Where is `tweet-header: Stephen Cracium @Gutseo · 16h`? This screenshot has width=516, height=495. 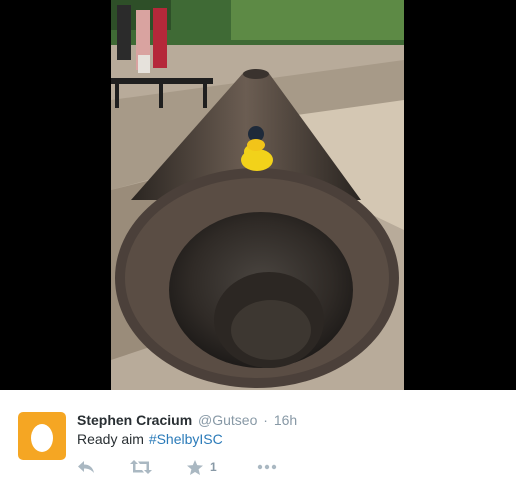 tweet-header: Stephen Cracium @Gutseo · 16h is located at coordinates (187, 420).